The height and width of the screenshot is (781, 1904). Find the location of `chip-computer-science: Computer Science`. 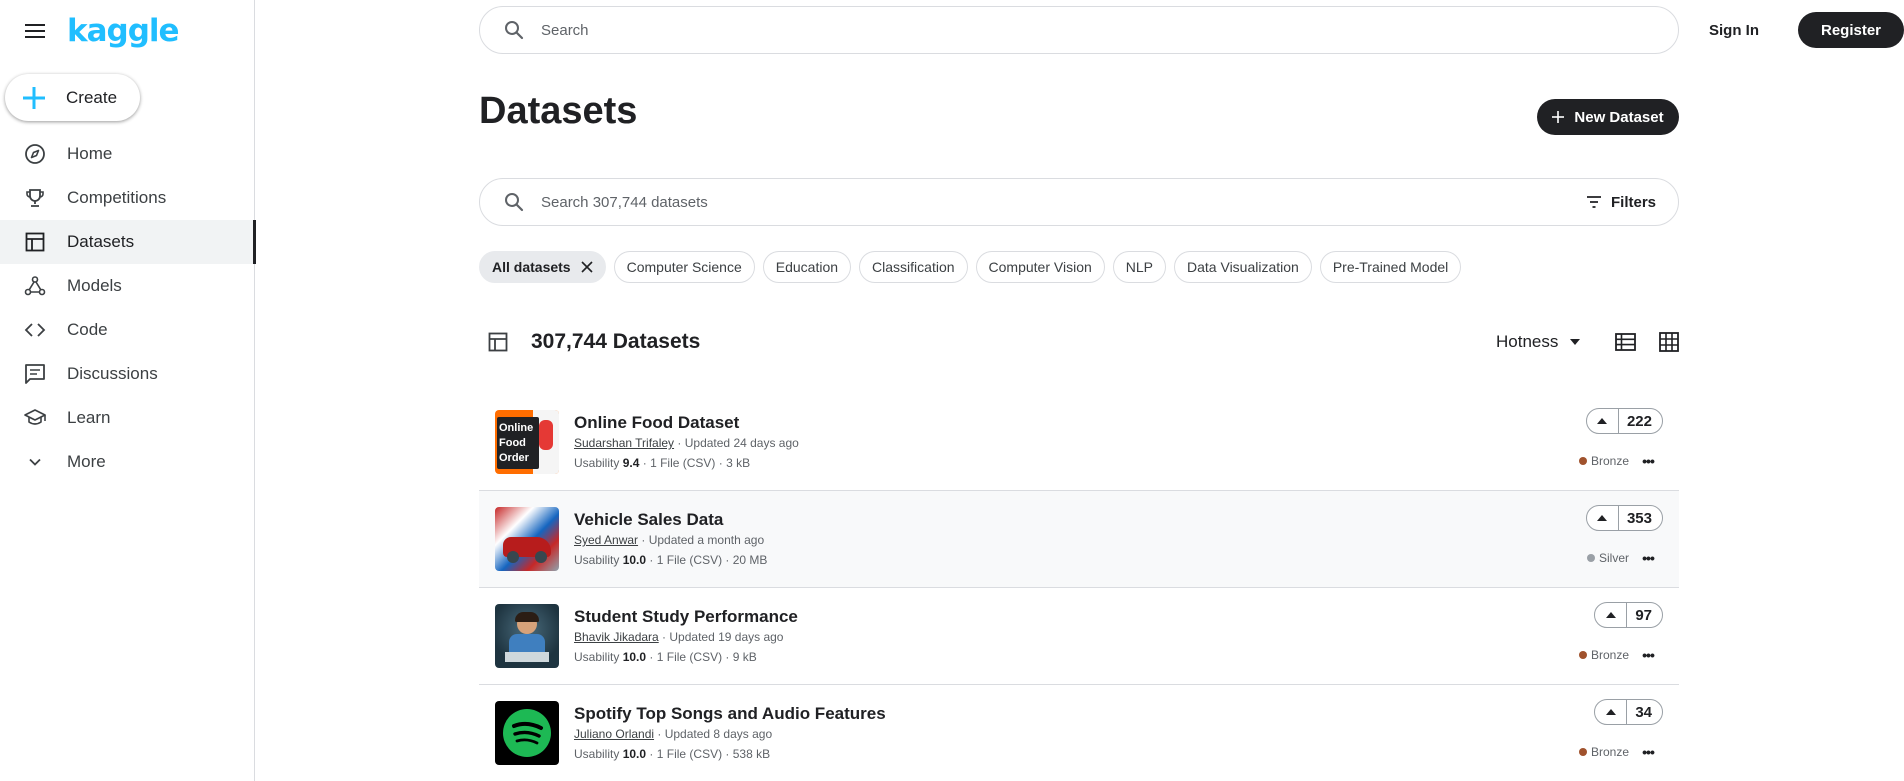

chip-computer-science: Computer Science is located at coordinates (684, 267).